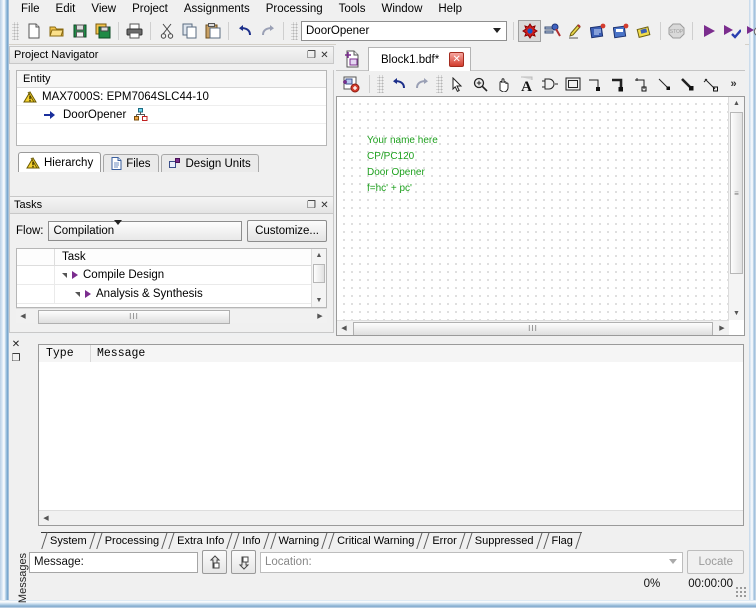 This screenshot has height=608, width=756. Describe the element at coordinates (402, 140) in the screenshot. I see `canvas-text-line: Your name here` at that location.